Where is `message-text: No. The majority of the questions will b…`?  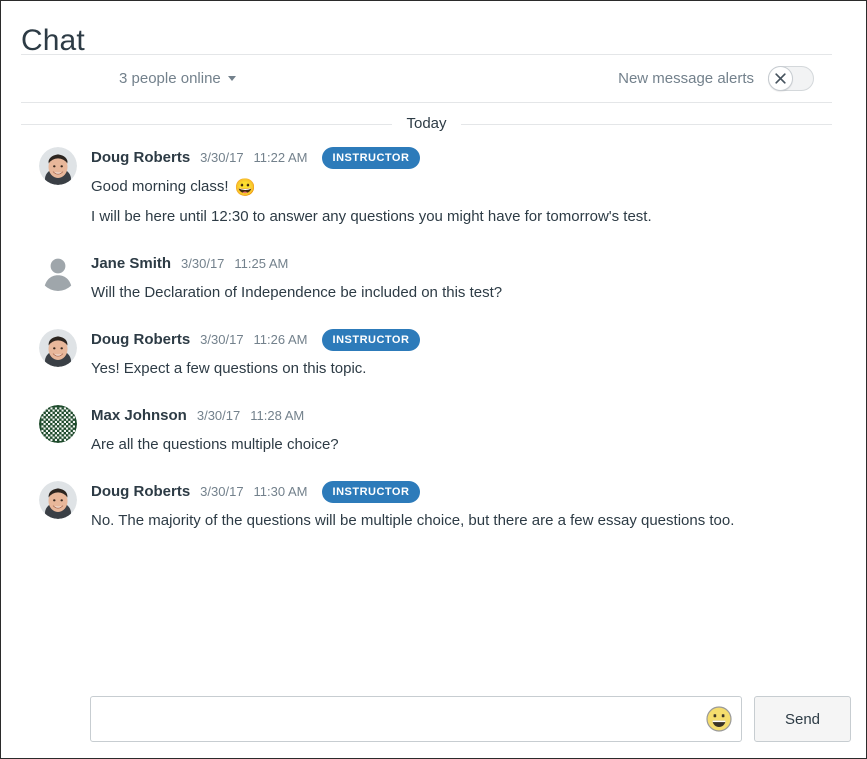
message-text: No. The majority of the questions will b… is located at coordinates (413, 520).